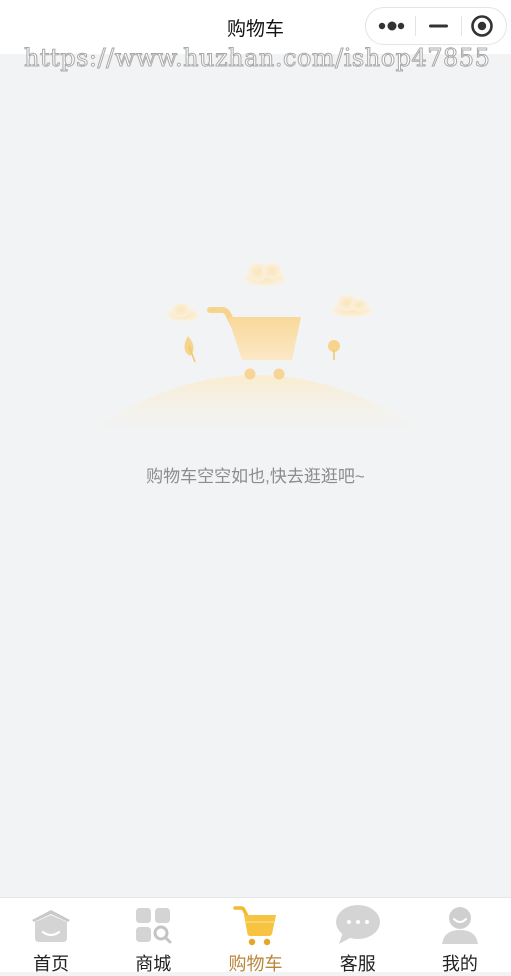 This screenshot has width=511, height=976. Describe the element at coordinates (357, 924) in the screenshot. I see `chat-bubble-icon` at that location.